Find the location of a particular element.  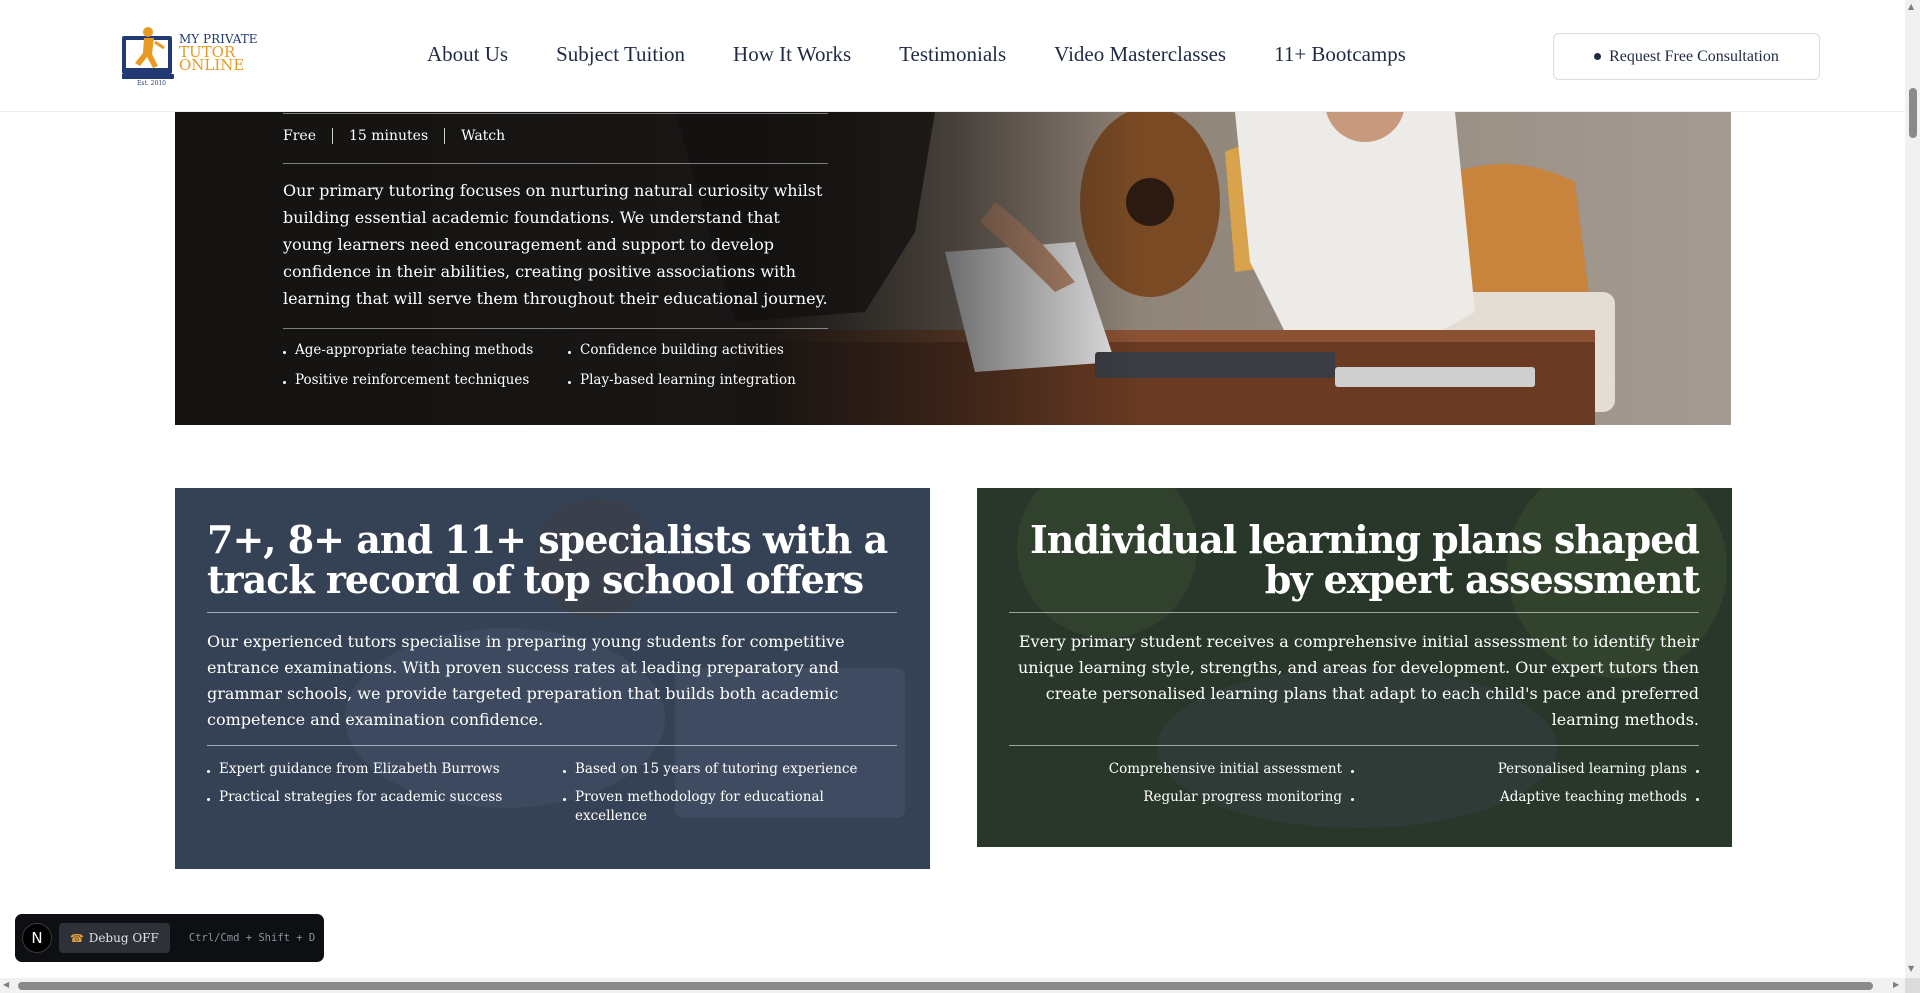

feature-text: Play-based learning integration is located at coordinates (688, 380).